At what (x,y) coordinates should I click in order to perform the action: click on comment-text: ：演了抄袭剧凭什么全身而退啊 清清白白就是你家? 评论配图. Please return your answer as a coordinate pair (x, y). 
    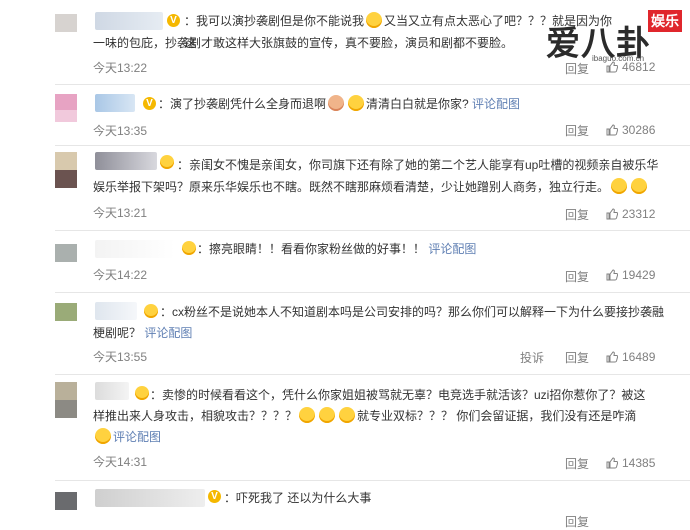
    Looking at the image, I should click on (339, 103).